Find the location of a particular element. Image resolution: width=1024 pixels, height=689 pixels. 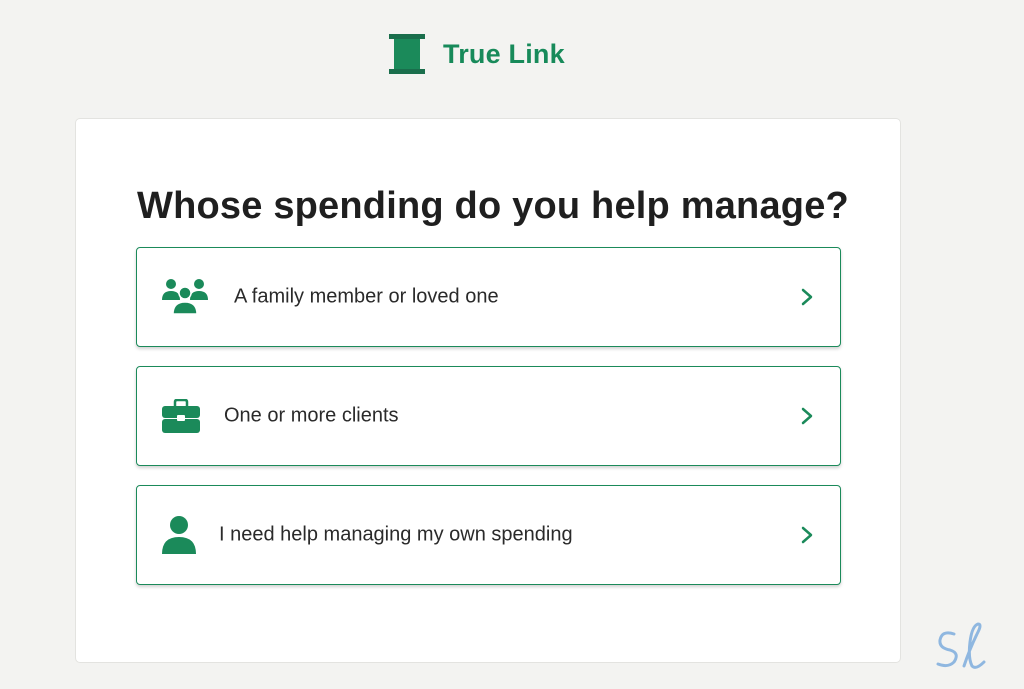

brand-name: True Link is located at coordinates (504, 53).